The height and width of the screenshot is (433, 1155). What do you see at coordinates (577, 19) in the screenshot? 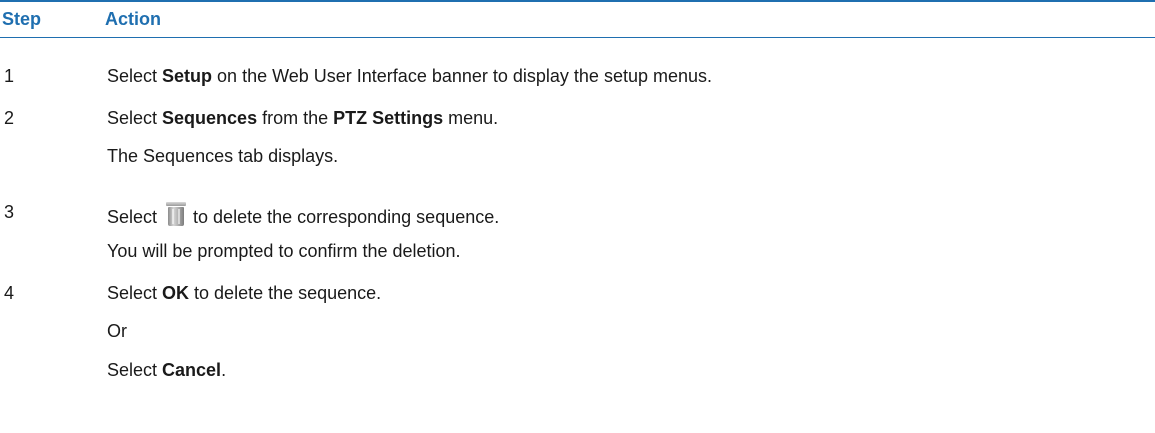
I see `table-header: Step Action` at bounding box center [577, 19].